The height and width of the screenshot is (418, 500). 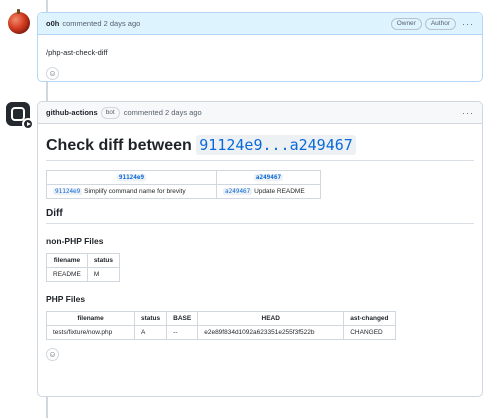 I want to click on table-cell: CHANGED, so click(x=369, y=332).